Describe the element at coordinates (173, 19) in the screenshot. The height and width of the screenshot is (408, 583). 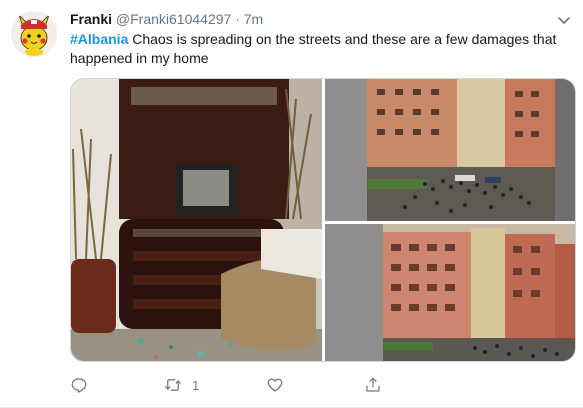
I see `user-handle: @Franki61044297` at that location.